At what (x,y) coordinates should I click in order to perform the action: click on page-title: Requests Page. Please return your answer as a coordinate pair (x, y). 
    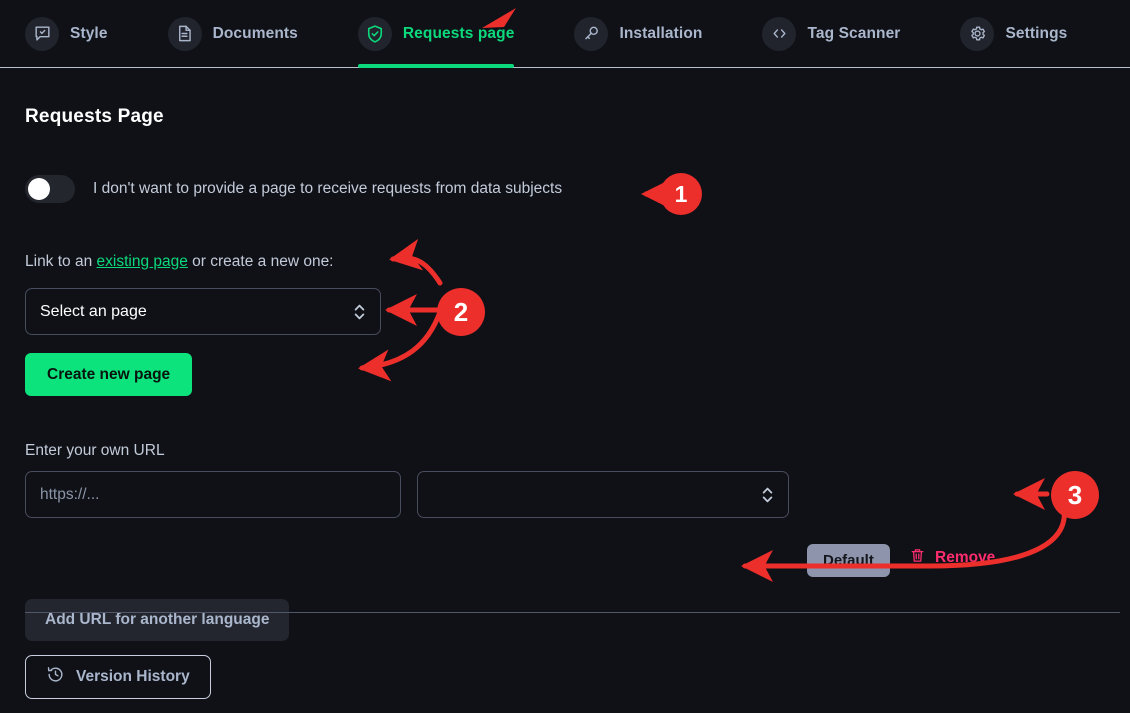
    Looking at the image, I should click on (94, 116).